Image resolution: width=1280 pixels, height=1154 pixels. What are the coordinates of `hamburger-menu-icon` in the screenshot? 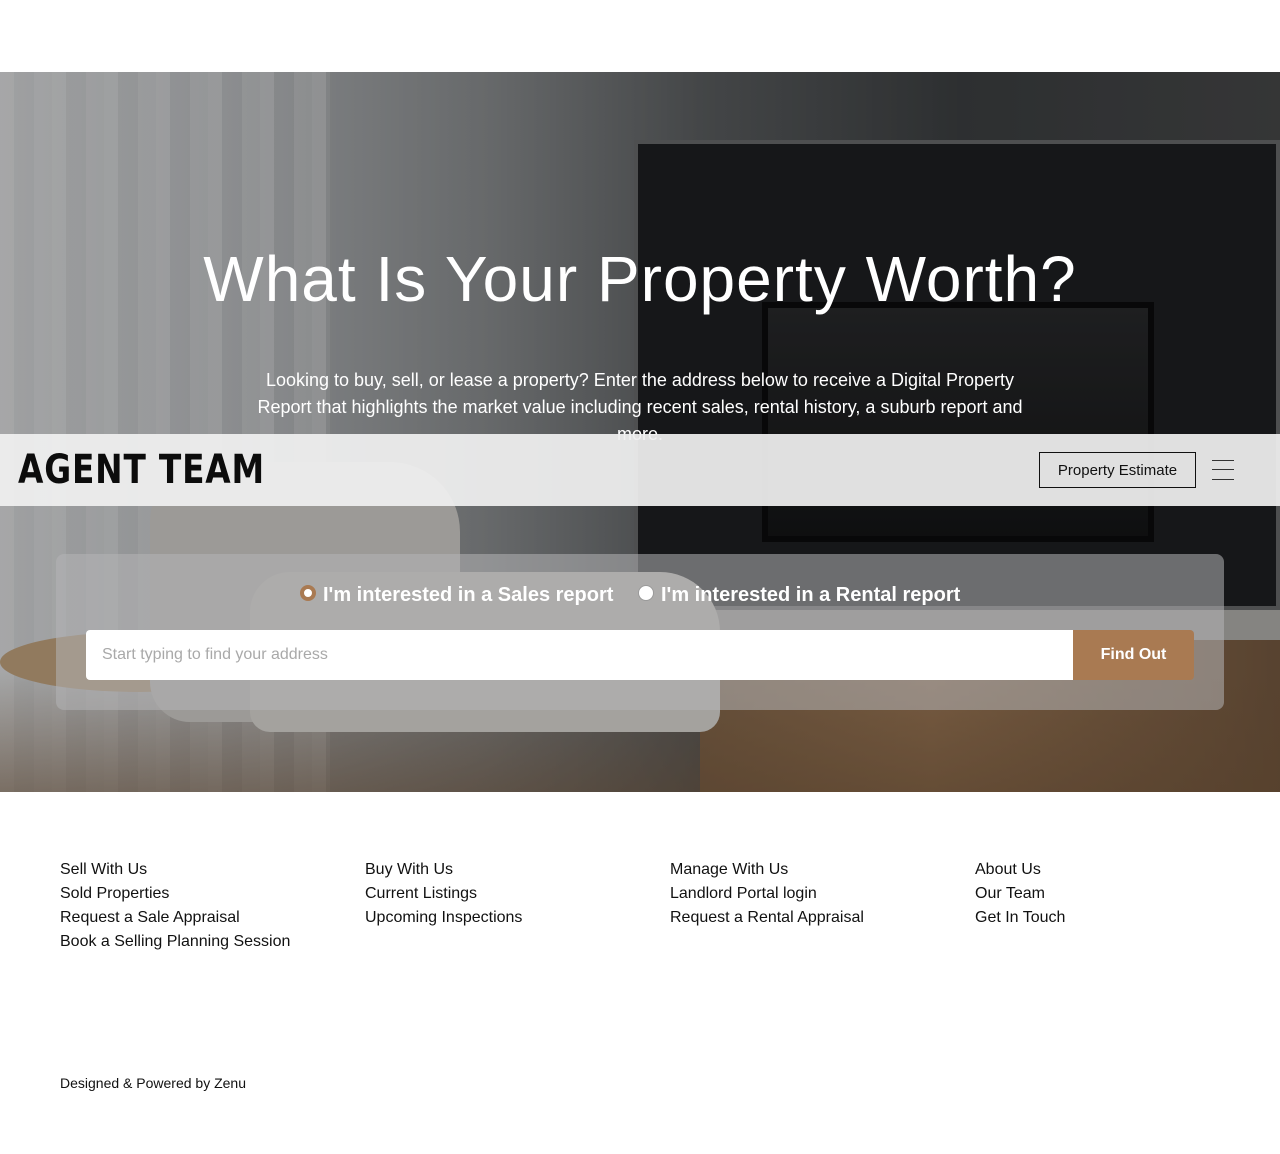 It's located at (1223, 470).